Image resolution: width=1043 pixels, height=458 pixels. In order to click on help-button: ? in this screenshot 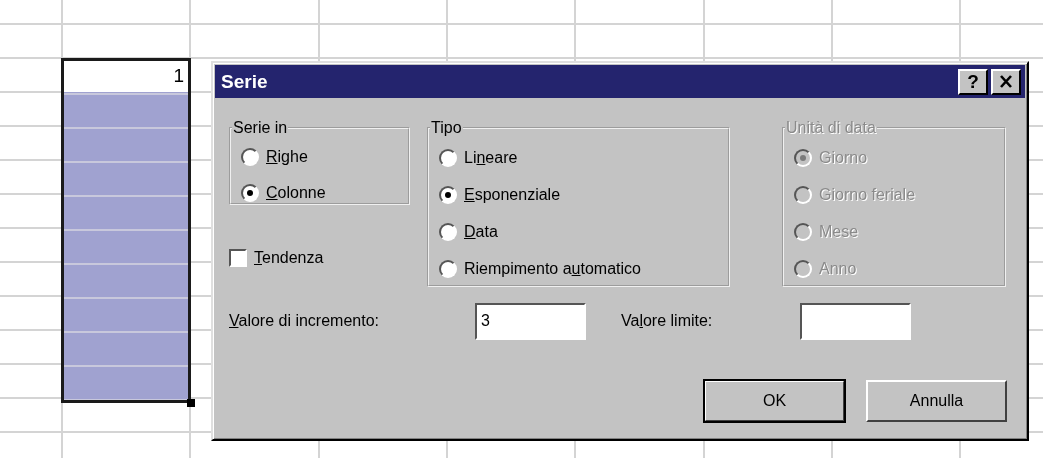, I will do `click(973, 81)`.